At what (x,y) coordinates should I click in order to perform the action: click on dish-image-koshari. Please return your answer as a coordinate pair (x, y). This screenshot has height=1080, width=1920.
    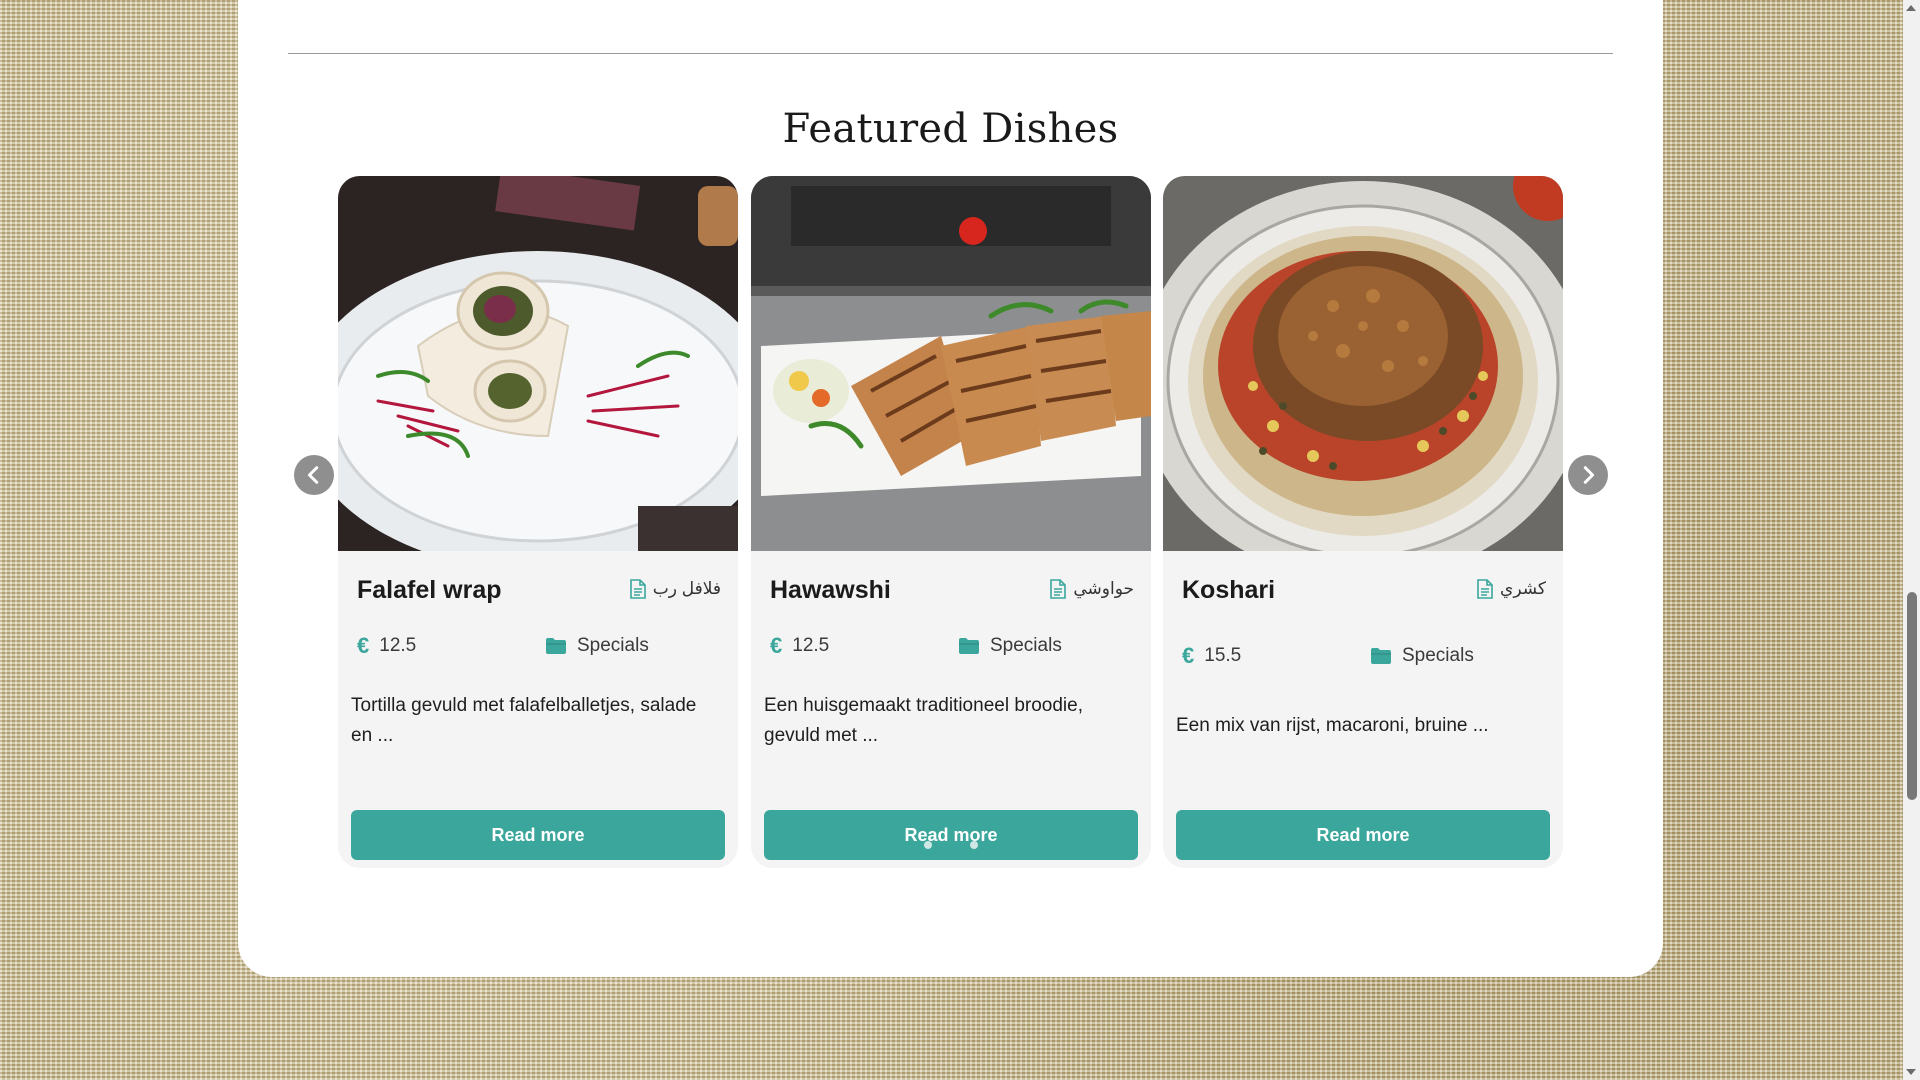
    Looking at the image, I should click on (1363, 363).